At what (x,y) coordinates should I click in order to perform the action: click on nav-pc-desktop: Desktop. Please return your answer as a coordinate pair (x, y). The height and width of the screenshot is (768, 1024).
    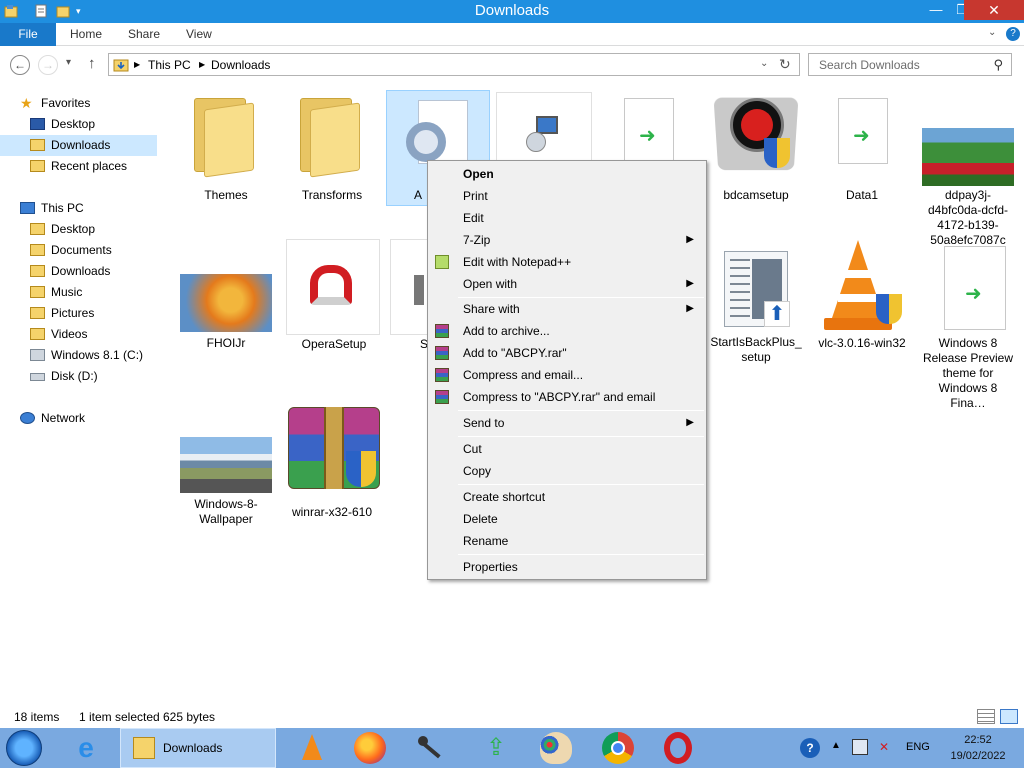
    Looking at the image, I should click on (93, 229).